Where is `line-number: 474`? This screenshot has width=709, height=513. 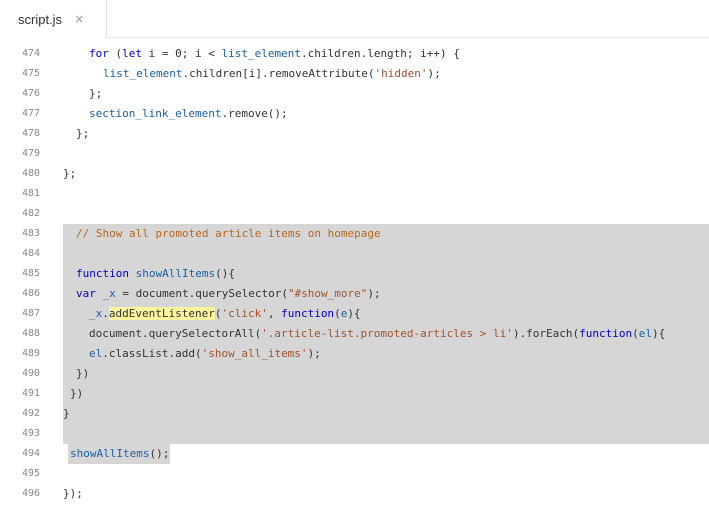
line-number: 474 is located at coordinates (30, 53).